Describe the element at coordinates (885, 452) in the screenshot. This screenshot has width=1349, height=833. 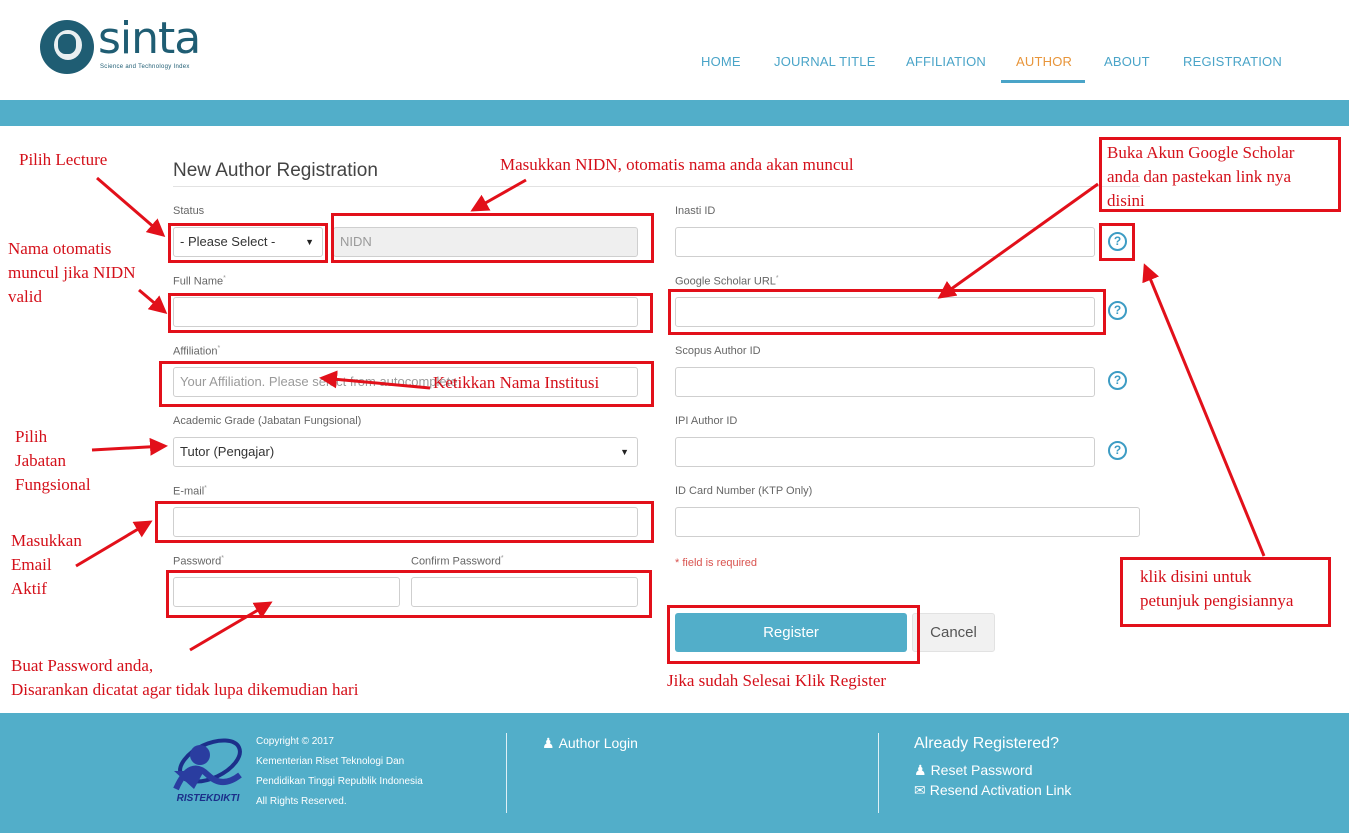
I see `ipi-input` at that location.